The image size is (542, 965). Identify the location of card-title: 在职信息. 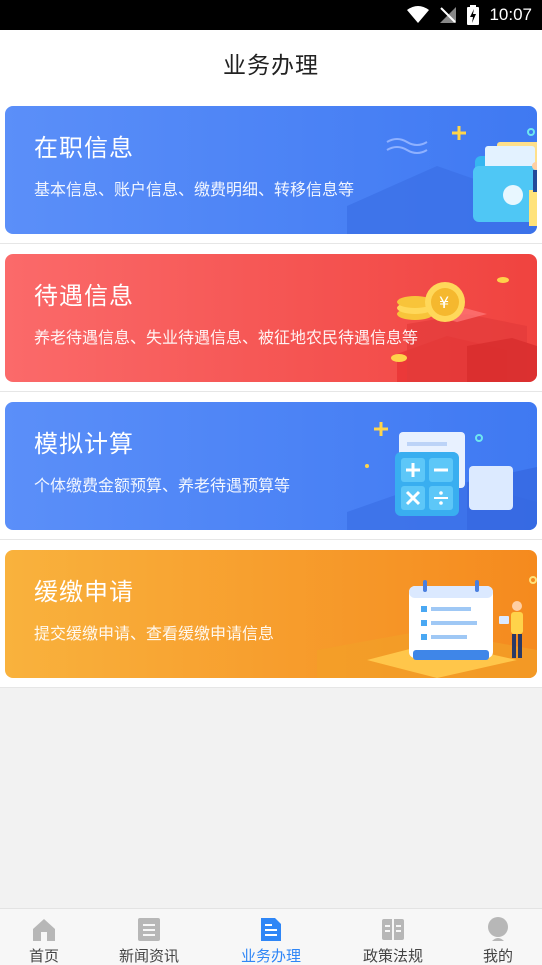
(84, 148).